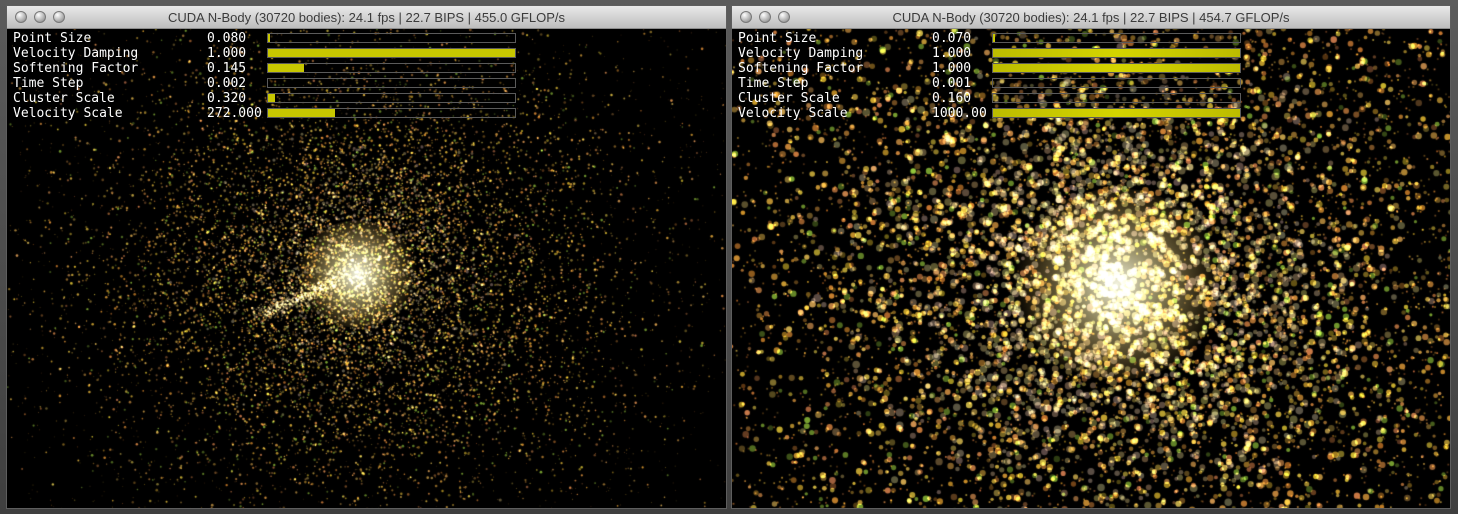  I want to click on param-row-velocity-scale: Velocity Scale 272.000, so click(273, 113).